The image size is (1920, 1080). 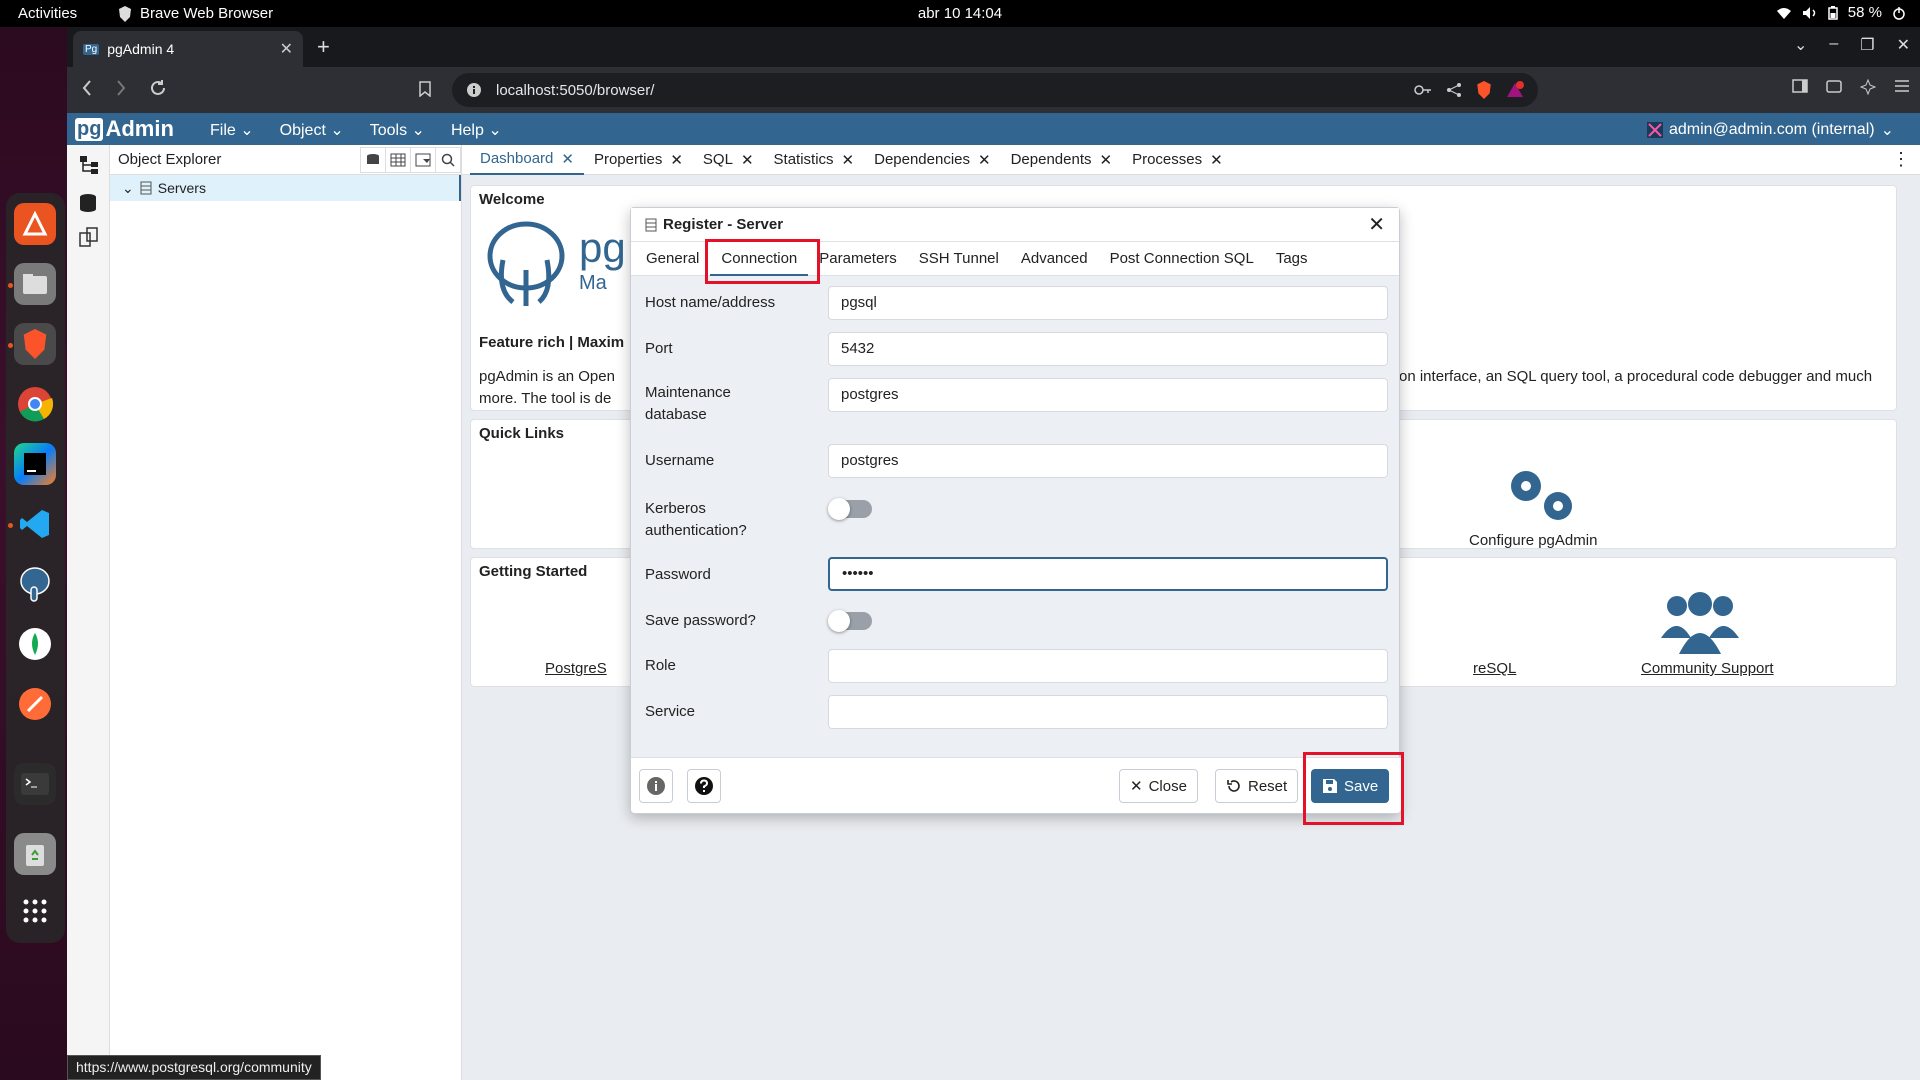 I want to click on query-tool-icon, so click(x=88, y=203).